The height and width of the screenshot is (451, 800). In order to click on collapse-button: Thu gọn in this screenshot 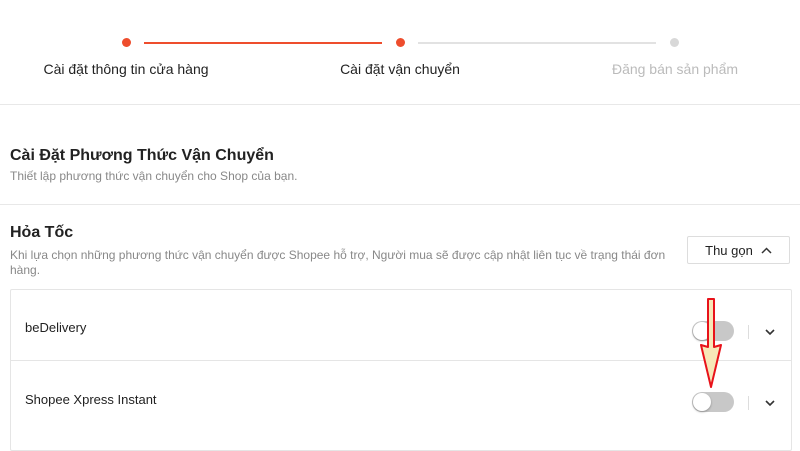, I will do `click(738, 250)`.